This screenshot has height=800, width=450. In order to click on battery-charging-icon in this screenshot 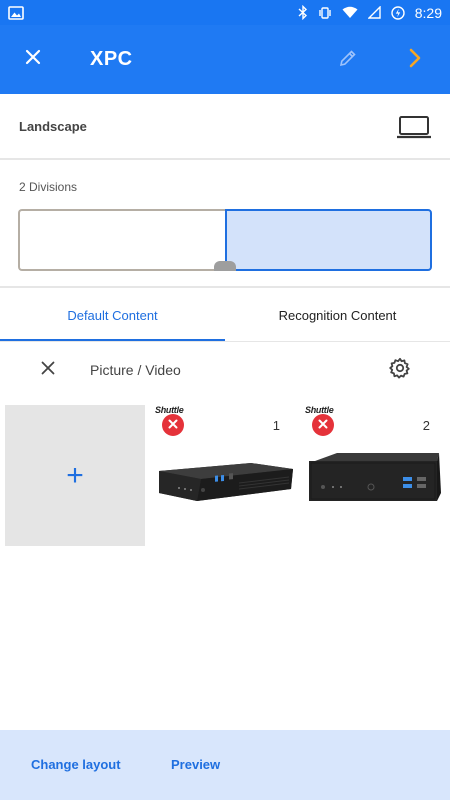, I will do `click(398, 12)`.